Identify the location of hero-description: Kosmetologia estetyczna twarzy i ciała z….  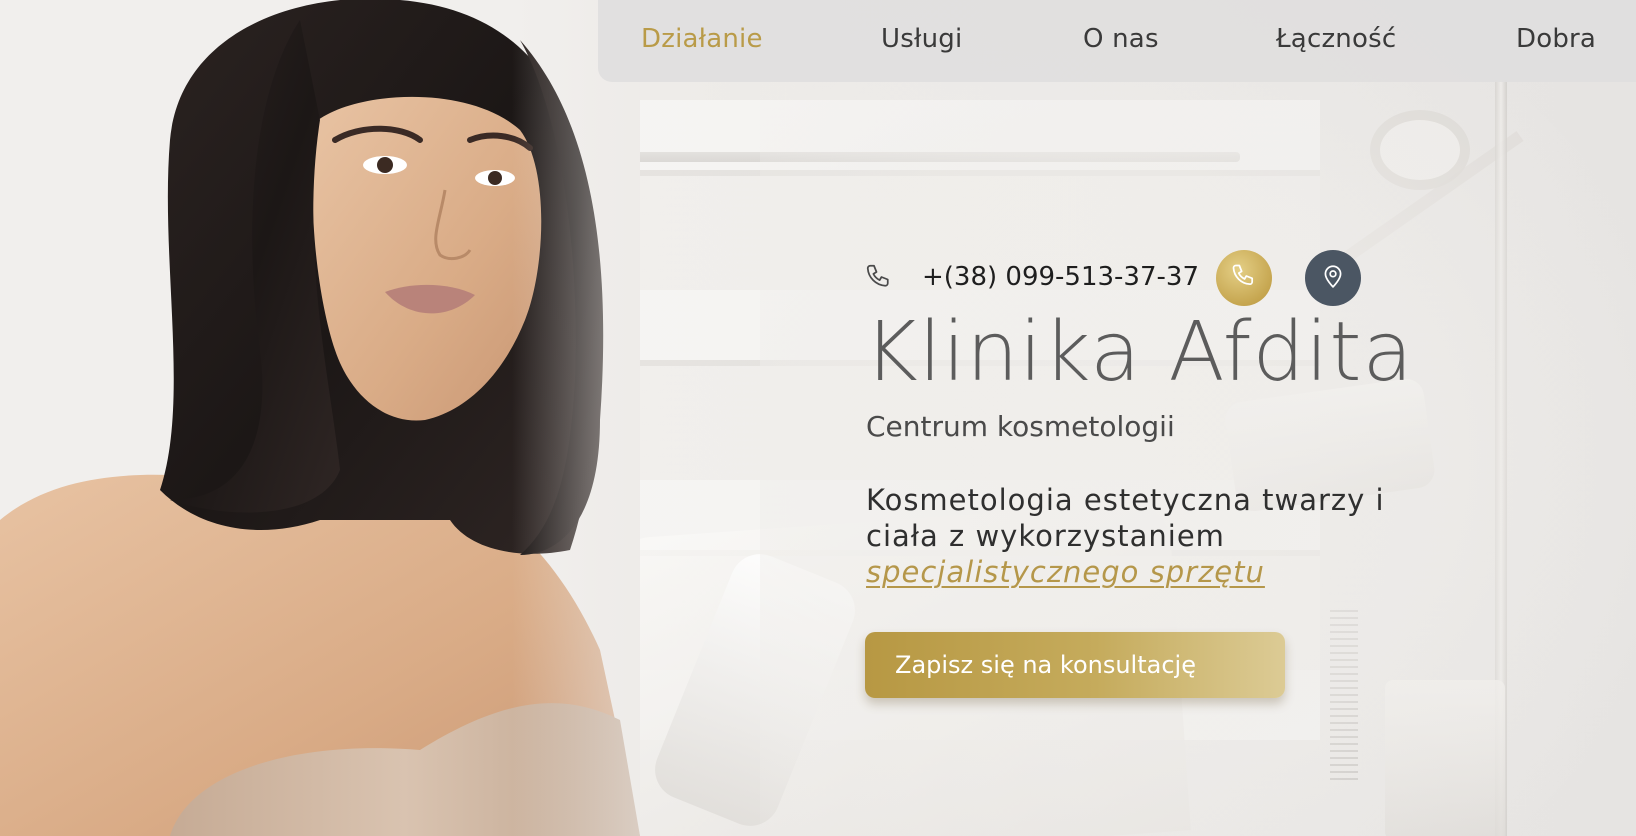
(1161, 536).